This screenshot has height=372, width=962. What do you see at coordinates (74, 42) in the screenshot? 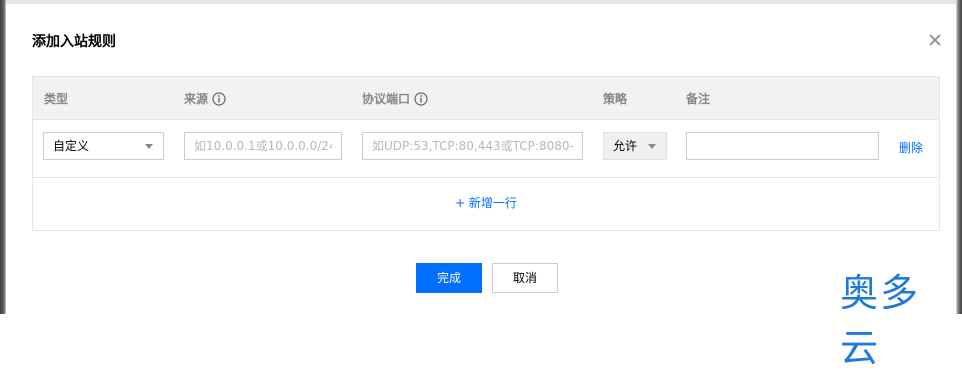
I see `dialog-title: 添加入站规则` at bounding box center [74, 42].